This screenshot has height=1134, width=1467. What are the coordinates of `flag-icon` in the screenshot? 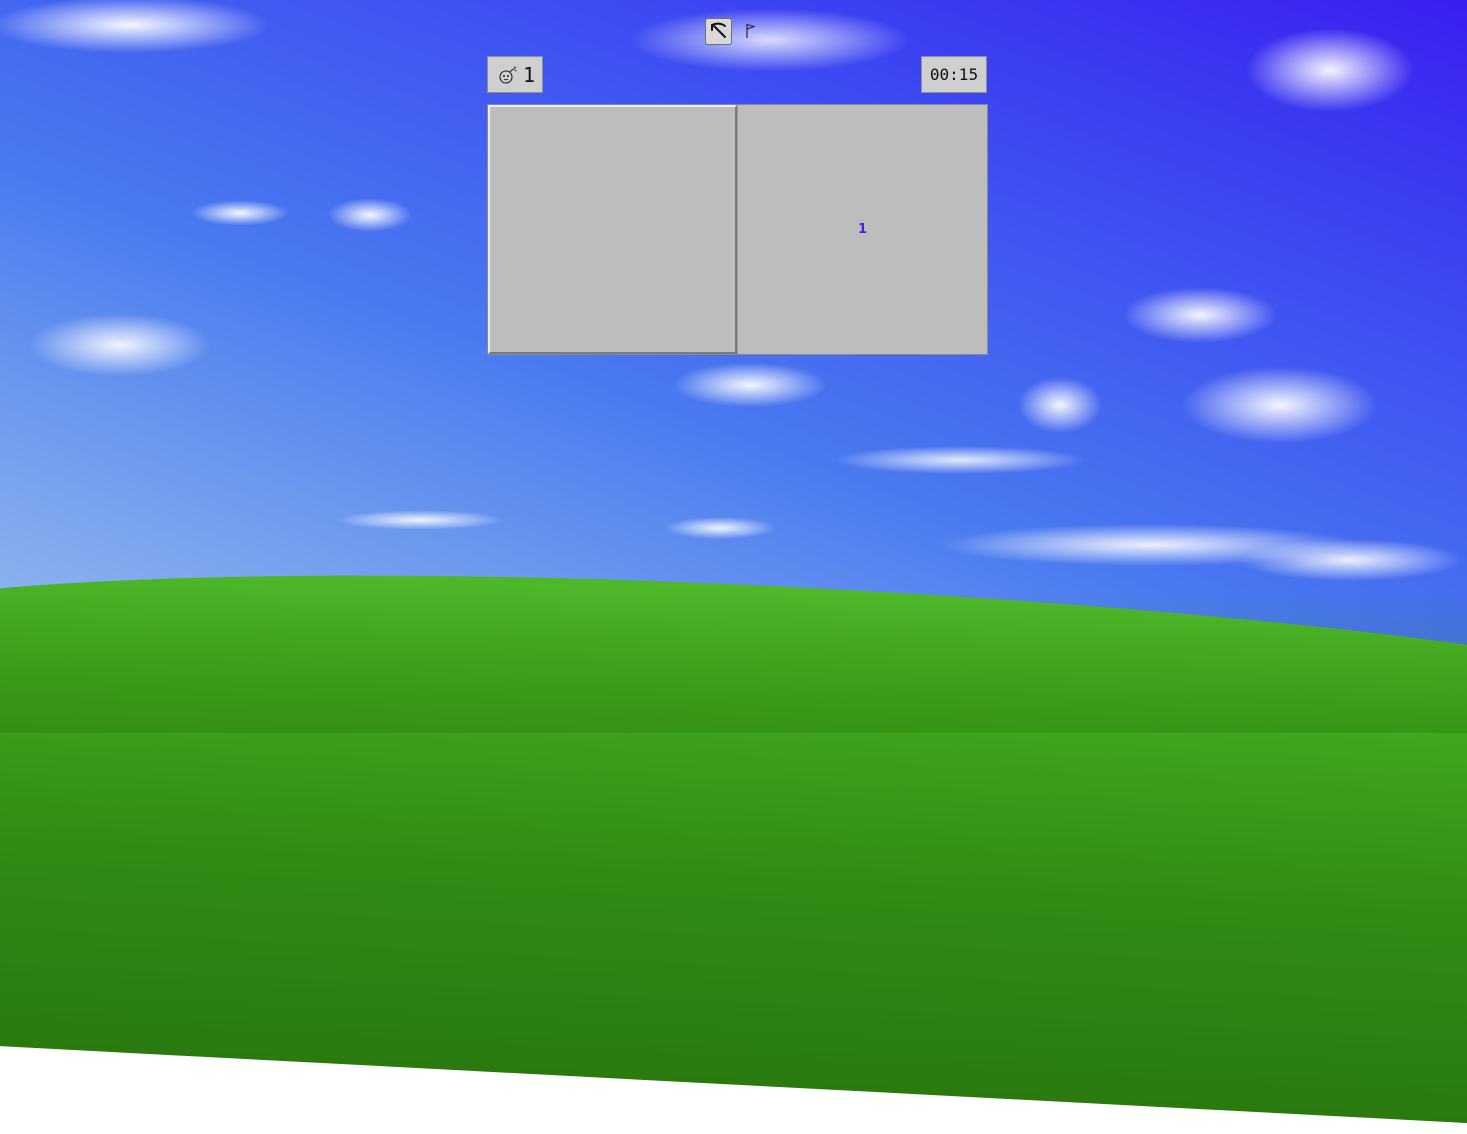 It's located at (751, 31).